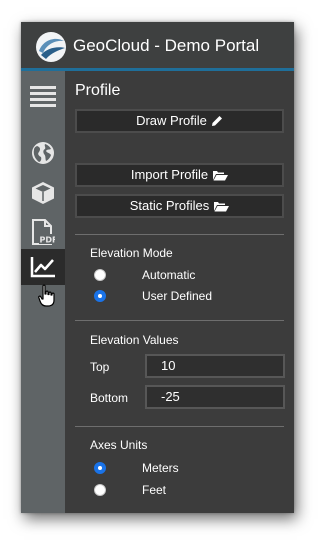 This screenshot has height=554, width=336. Describe the element at coordinates (48, 240) in the screenshot. I see `pdf-icon-label: PDF` at that location.